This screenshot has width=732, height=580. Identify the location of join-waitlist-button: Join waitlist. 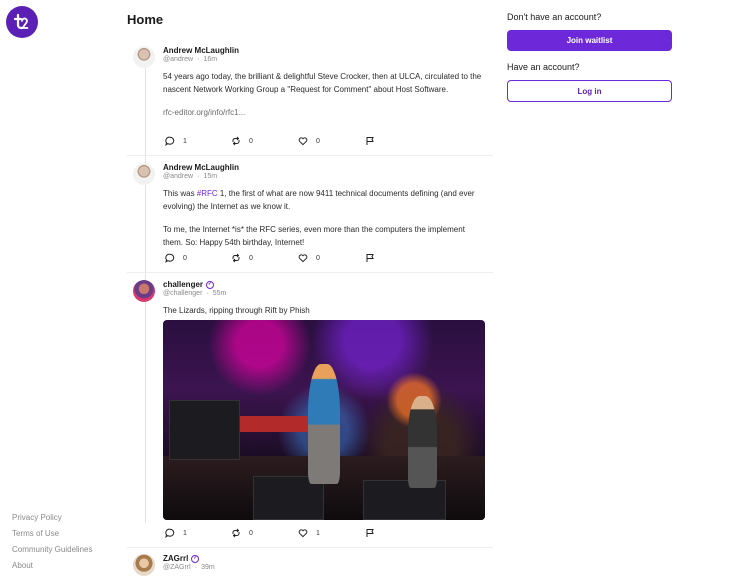
(589, 40).